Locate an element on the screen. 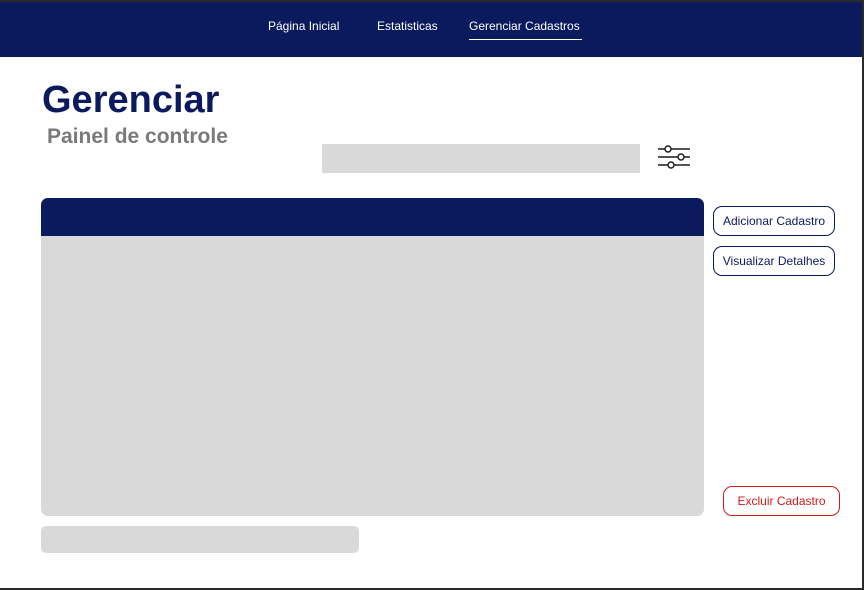 The width and height of the screenshot is (864, 590). nav-item-gerenciar-cadastros: Gerenciar Cadastros is located at coordinates (525, 29).